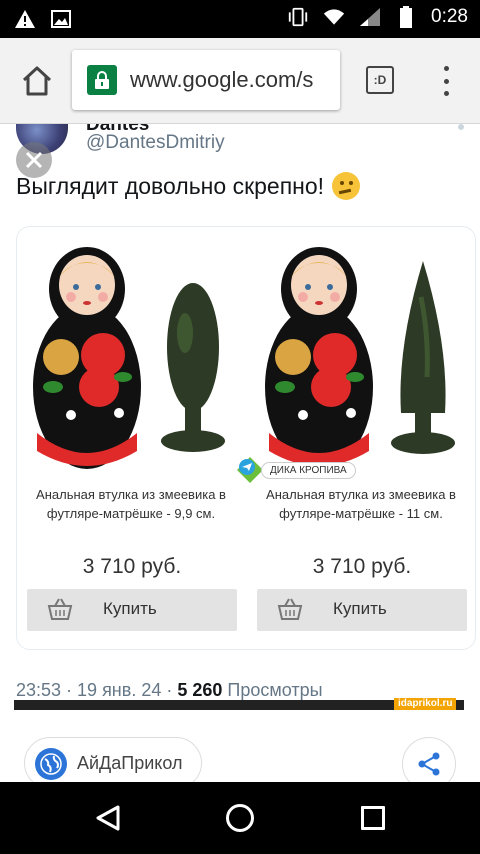 Image resolution: width=480 pixels, height=854 pixels. I want to click on system-nav-bar, so click(240, 818).